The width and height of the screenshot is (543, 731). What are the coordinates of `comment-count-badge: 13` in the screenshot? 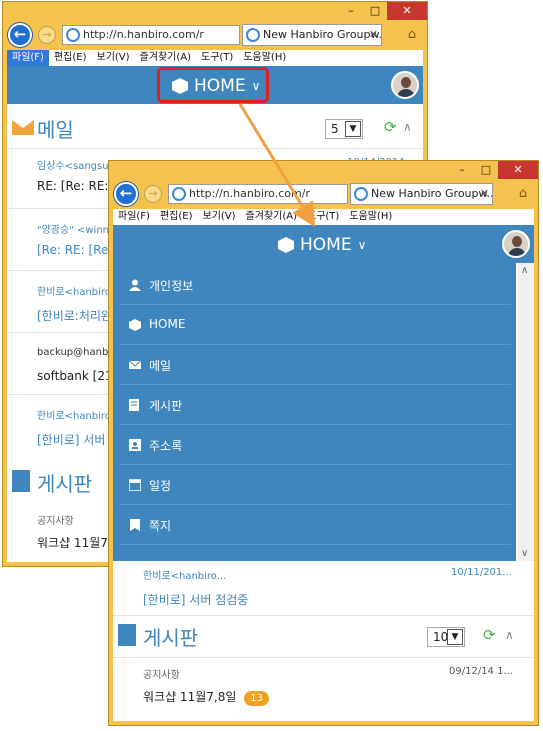 It's located at (256, 698).